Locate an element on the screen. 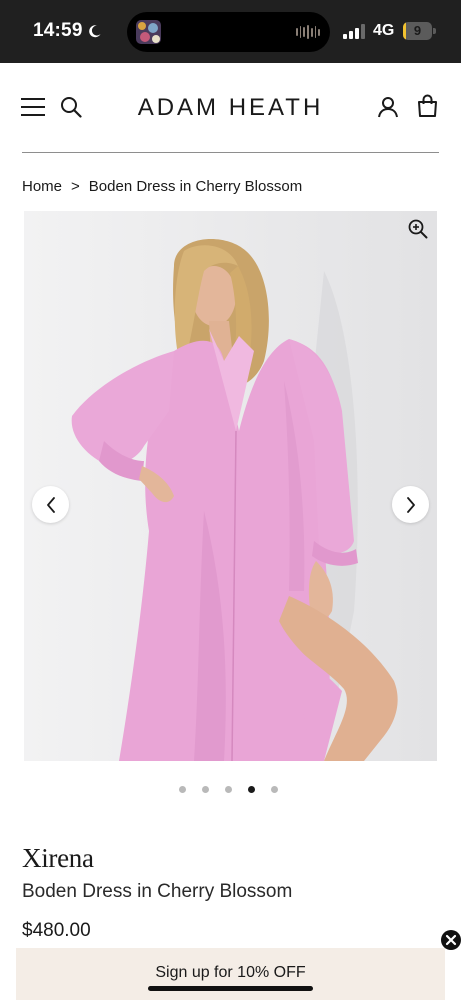 The width and height of the screenshot is (461, 1000). site-header: ADAM HEATH is located at coordinates (230, 108).